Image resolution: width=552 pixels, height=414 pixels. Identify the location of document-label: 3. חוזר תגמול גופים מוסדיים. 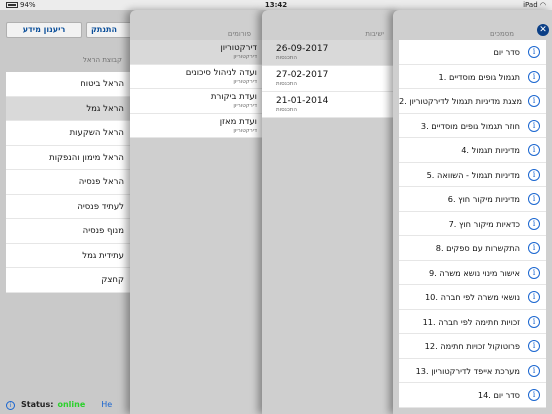
(470, 125).